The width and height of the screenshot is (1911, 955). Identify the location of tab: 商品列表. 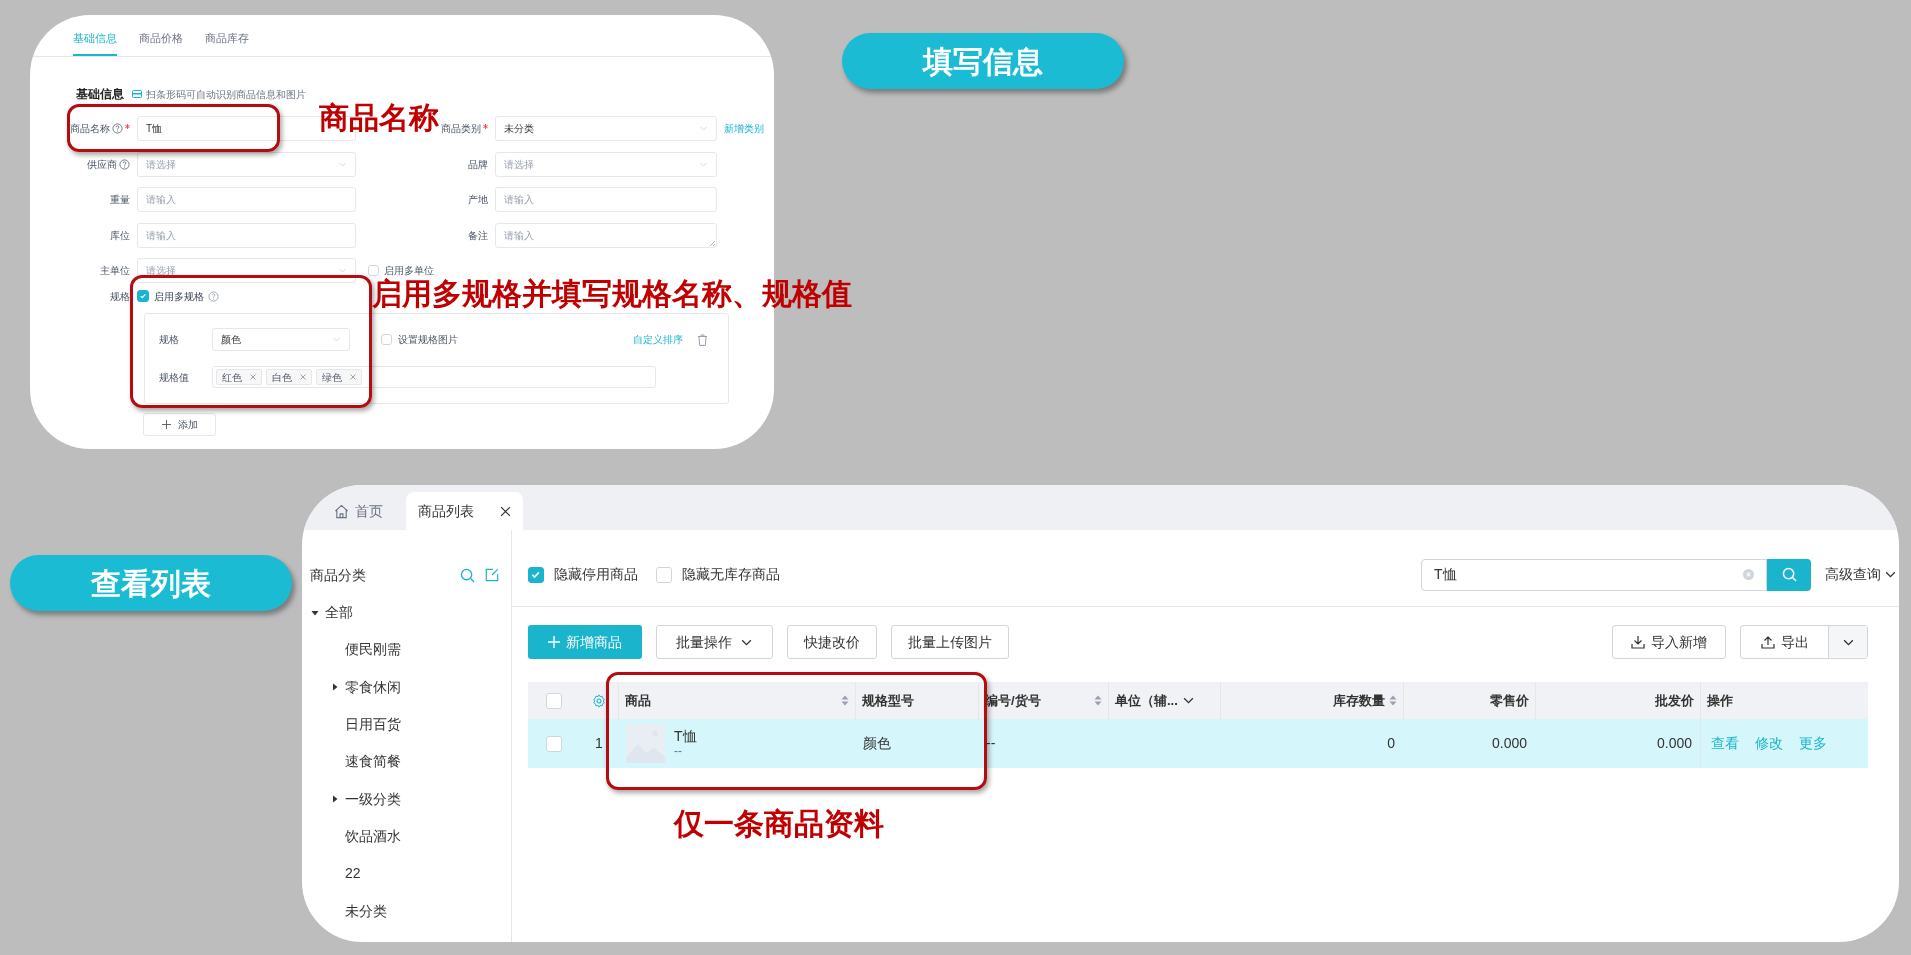
(464, 511).